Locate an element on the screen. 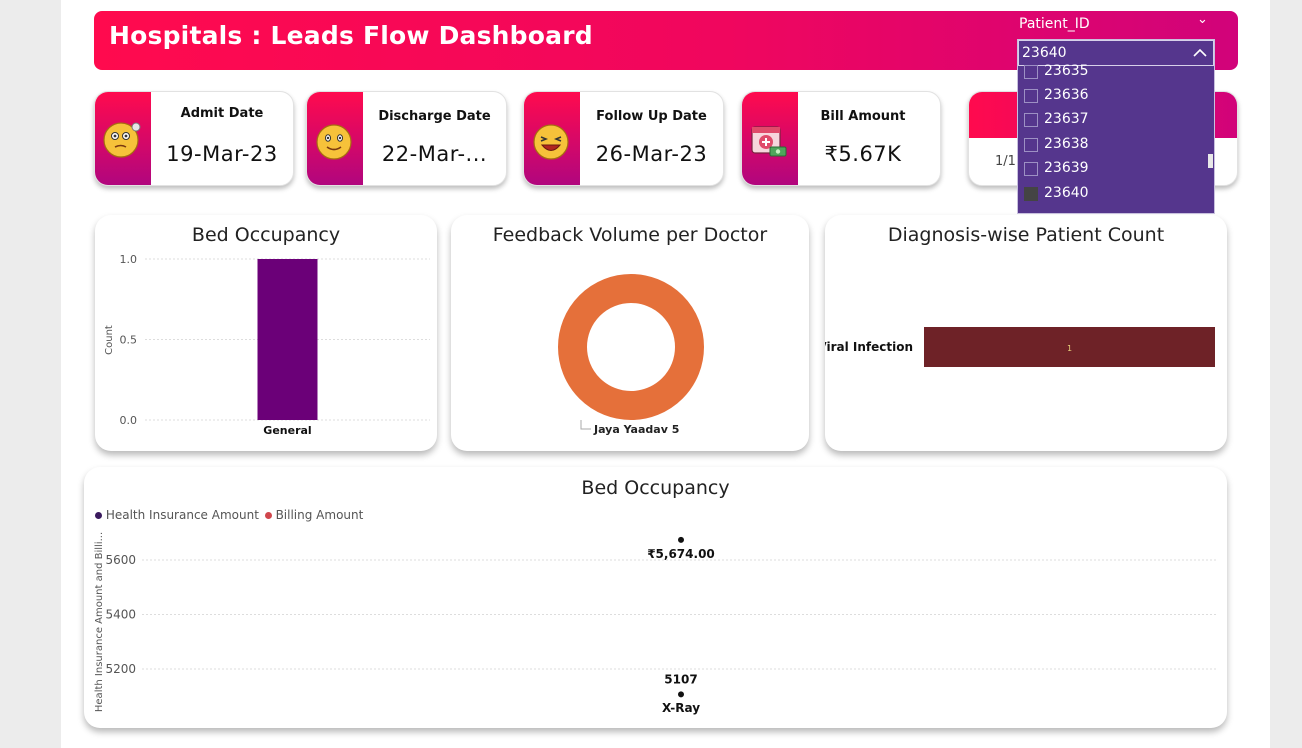 The width and height of the screenshot is (1302, 748). diagnosis-data-label: 1 is located at coordinates (1069, 348).